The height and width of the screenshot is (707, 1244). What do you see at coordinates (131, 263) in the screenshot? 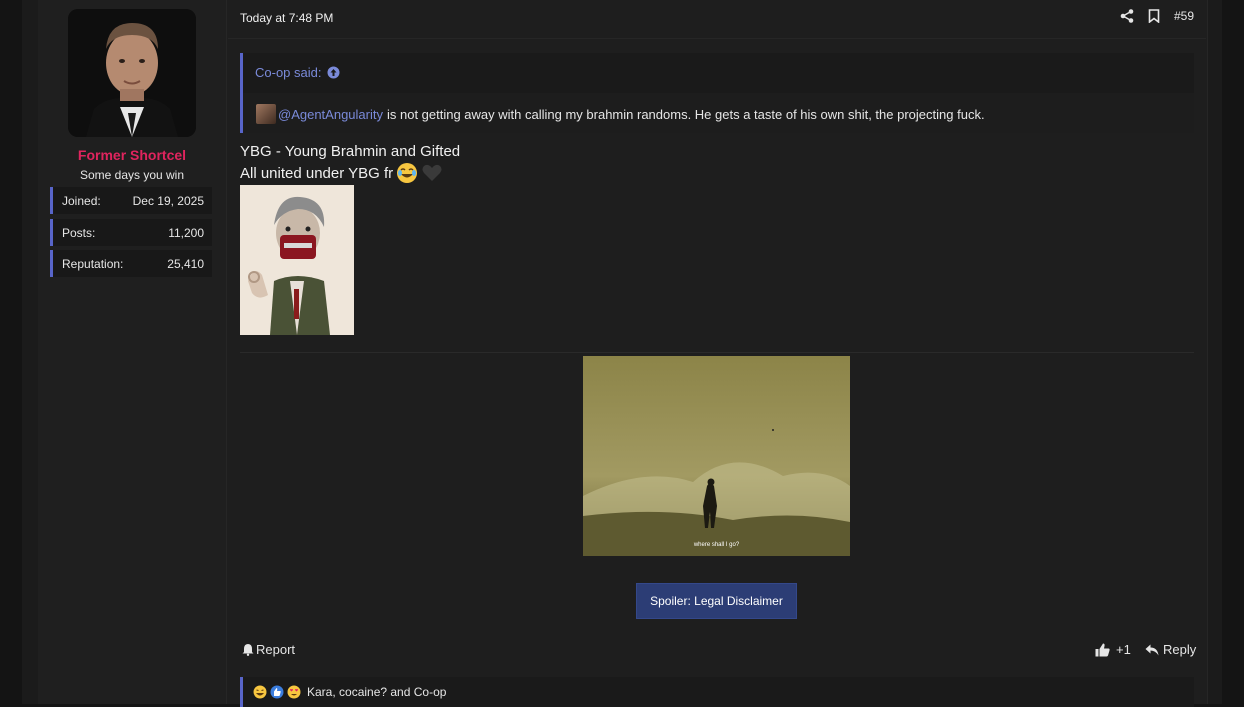
I see `stat-reputation: Reputation: 25,410` at bounding box center [131, 263].